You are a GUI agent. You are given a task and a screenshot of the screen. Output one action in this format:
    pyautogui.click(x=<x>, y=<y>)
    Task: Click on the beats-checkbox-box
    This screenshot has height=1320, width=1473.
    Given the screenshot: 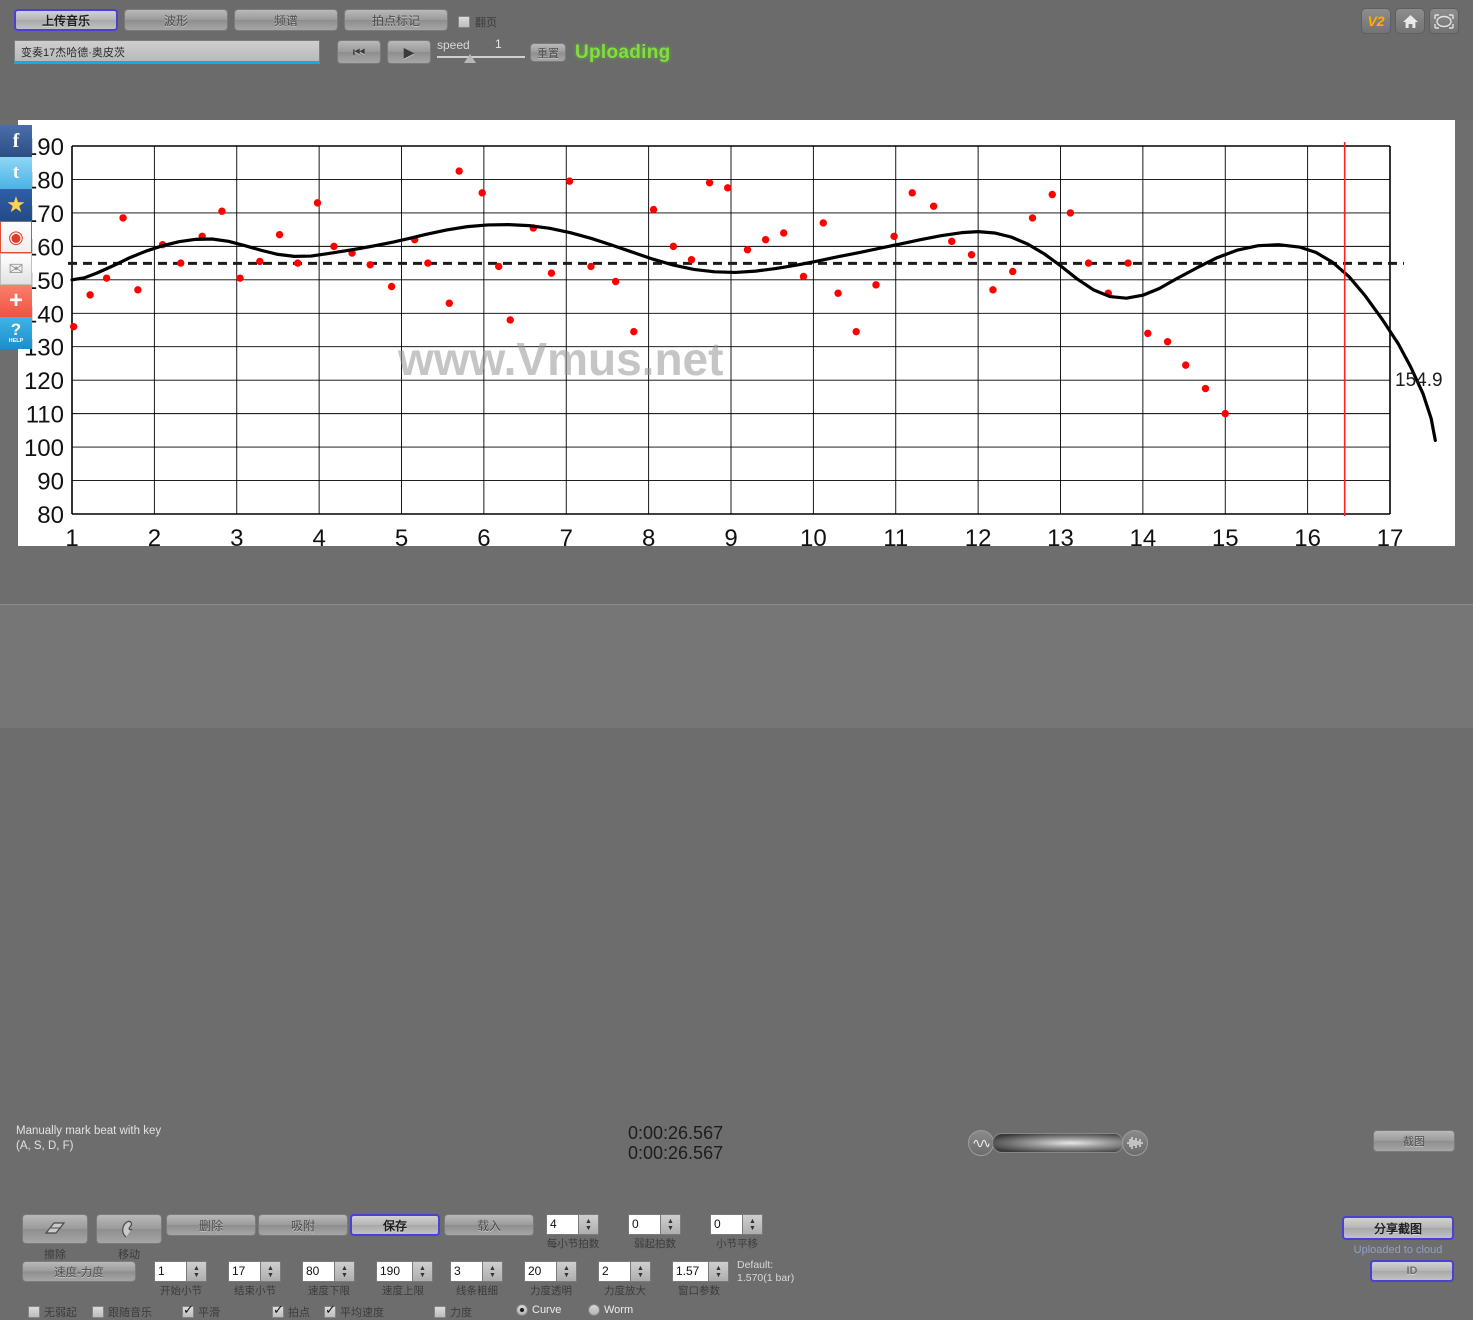 What is the action you would take?
    pyautogui.click(x=278, y=1310)
    